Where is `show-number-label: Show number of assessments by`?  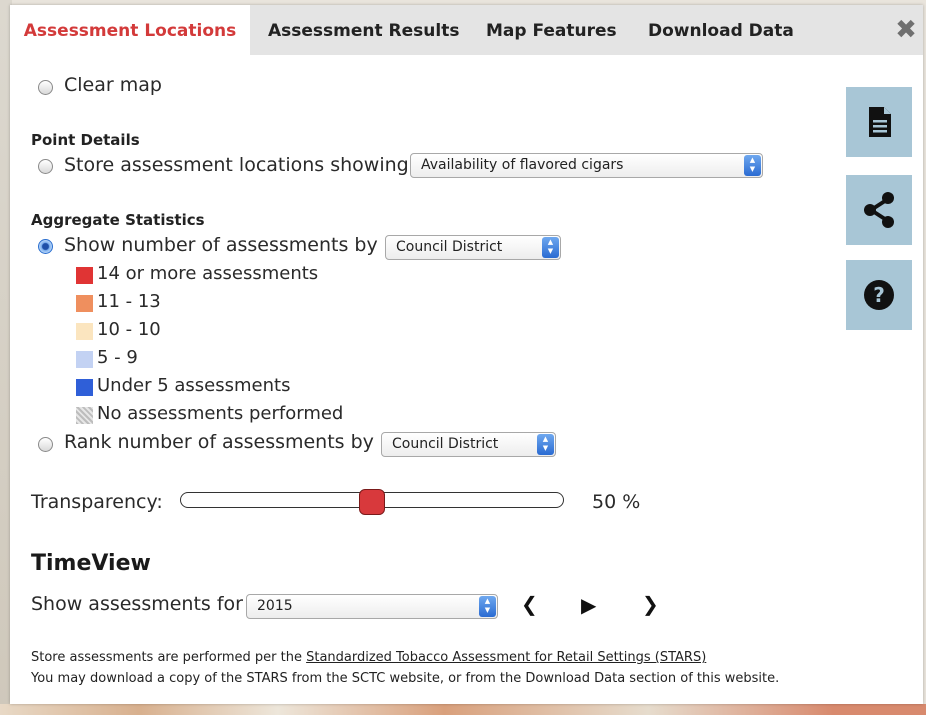
show-number-label: Show number of assessments by is located at coordinates (221, 245).